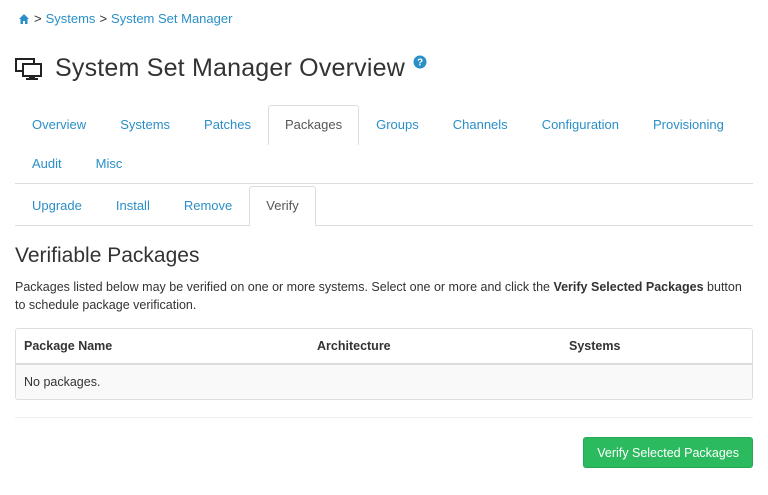  I want to click on table-header: Package Name Architecture Systems, so click(384, 347).